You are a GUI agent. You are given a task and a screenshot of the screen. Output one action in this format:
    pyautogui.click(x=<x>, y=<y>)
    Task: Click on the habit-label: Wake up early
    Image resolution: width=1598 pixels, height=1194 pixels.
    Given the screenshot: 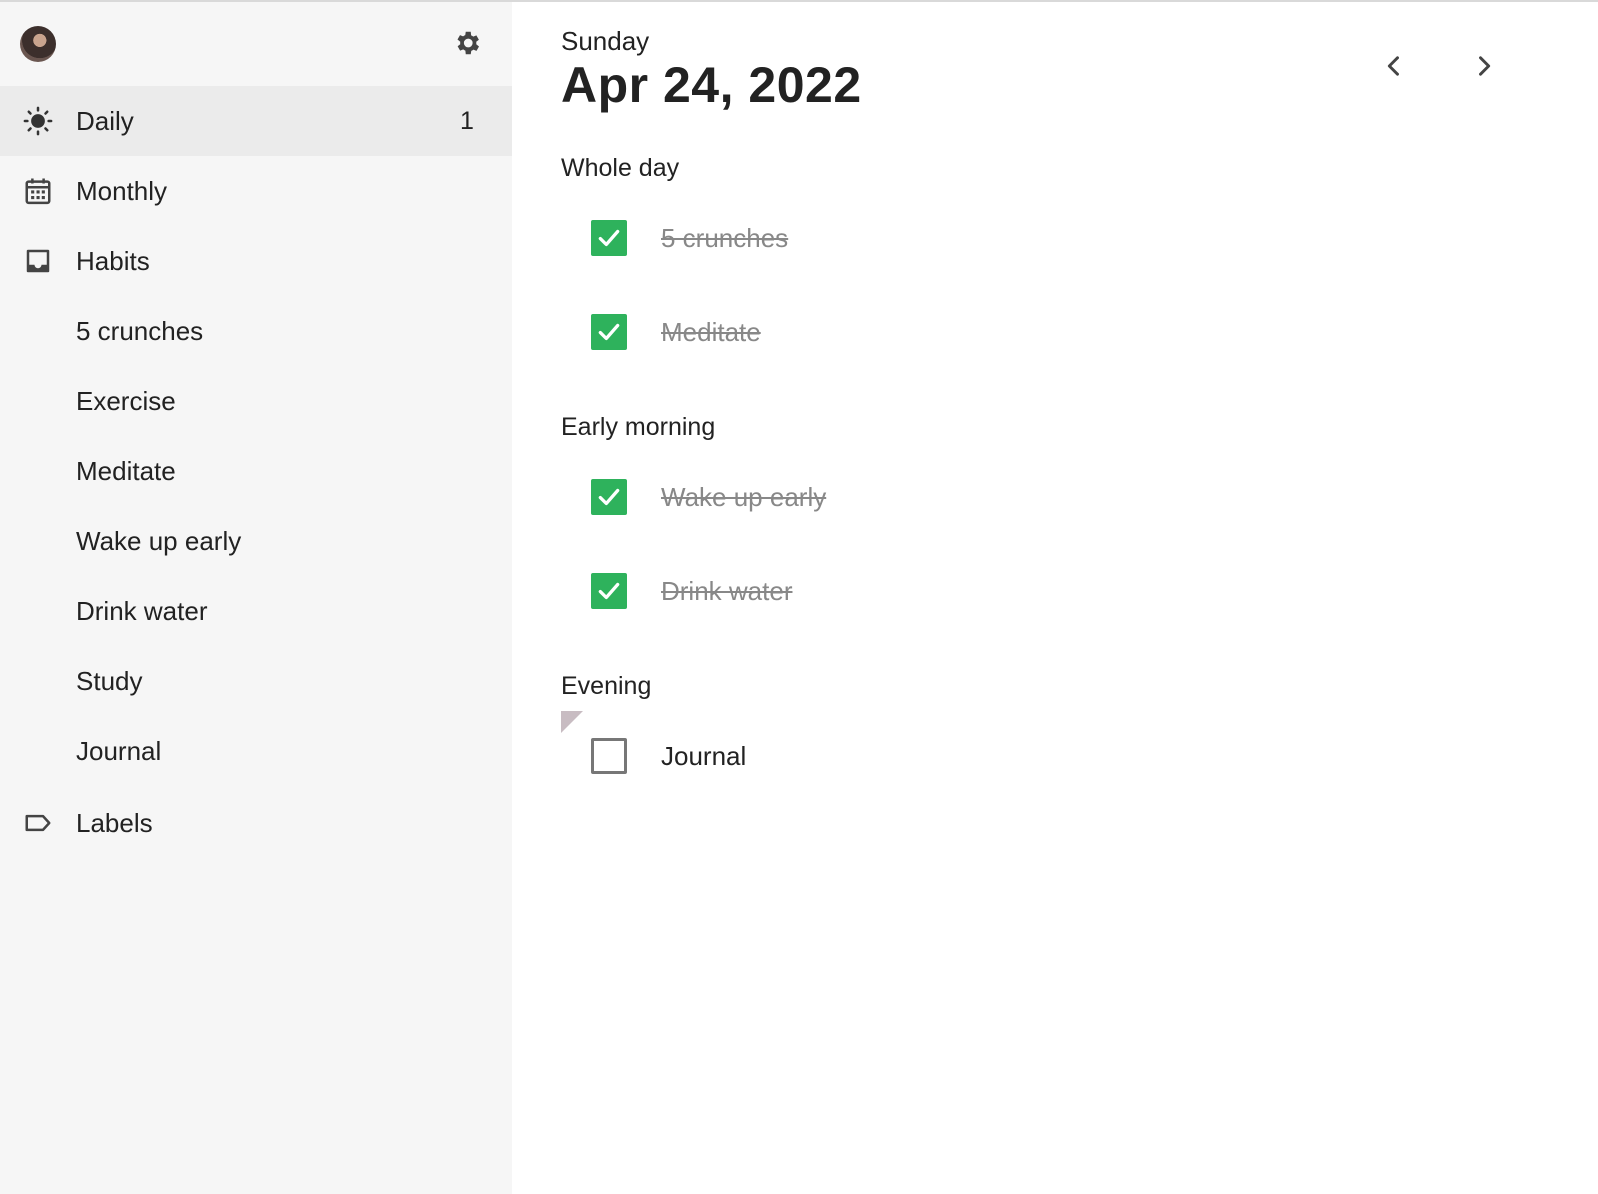 What is the action you would take?
    pyautogui.click(x=159, y=540)
    